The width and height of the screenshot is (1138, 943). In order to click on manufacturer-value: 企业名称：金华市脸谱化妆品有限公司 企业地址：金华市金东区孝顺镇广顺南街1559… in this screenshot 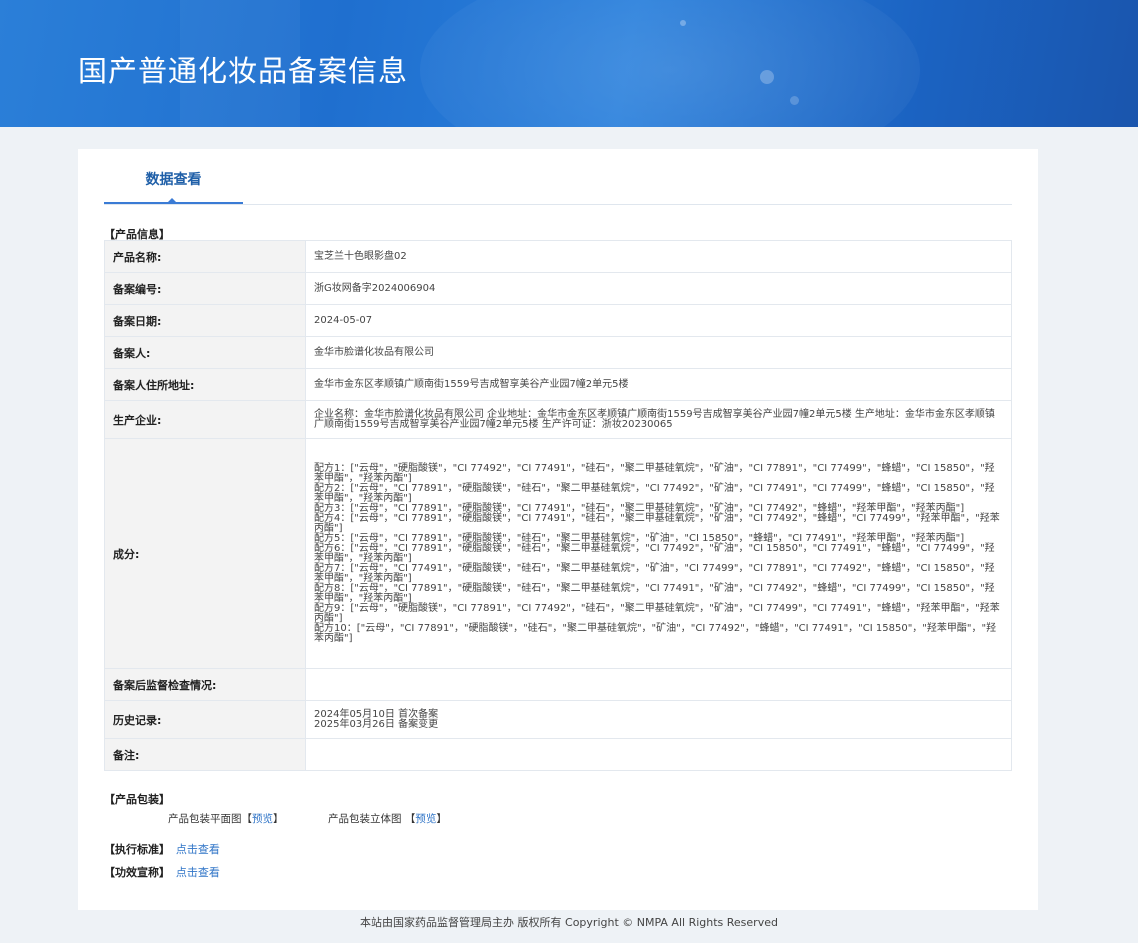, I will do `click(658, 419)`.